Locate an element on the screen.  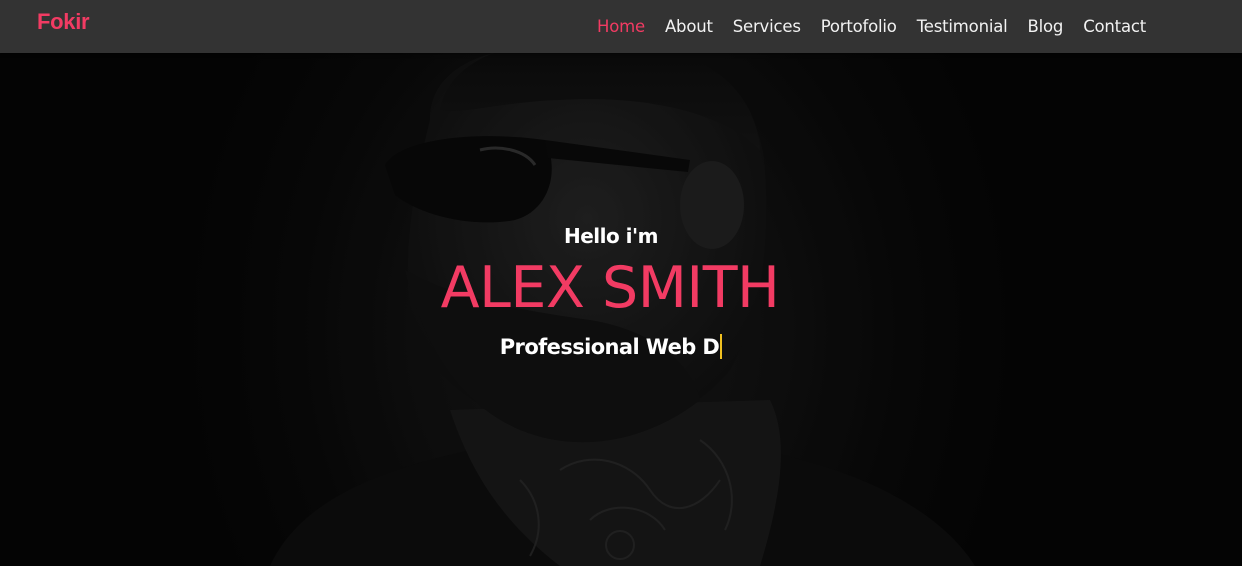
nav-item-about: About is located at coordinates (689, 26).